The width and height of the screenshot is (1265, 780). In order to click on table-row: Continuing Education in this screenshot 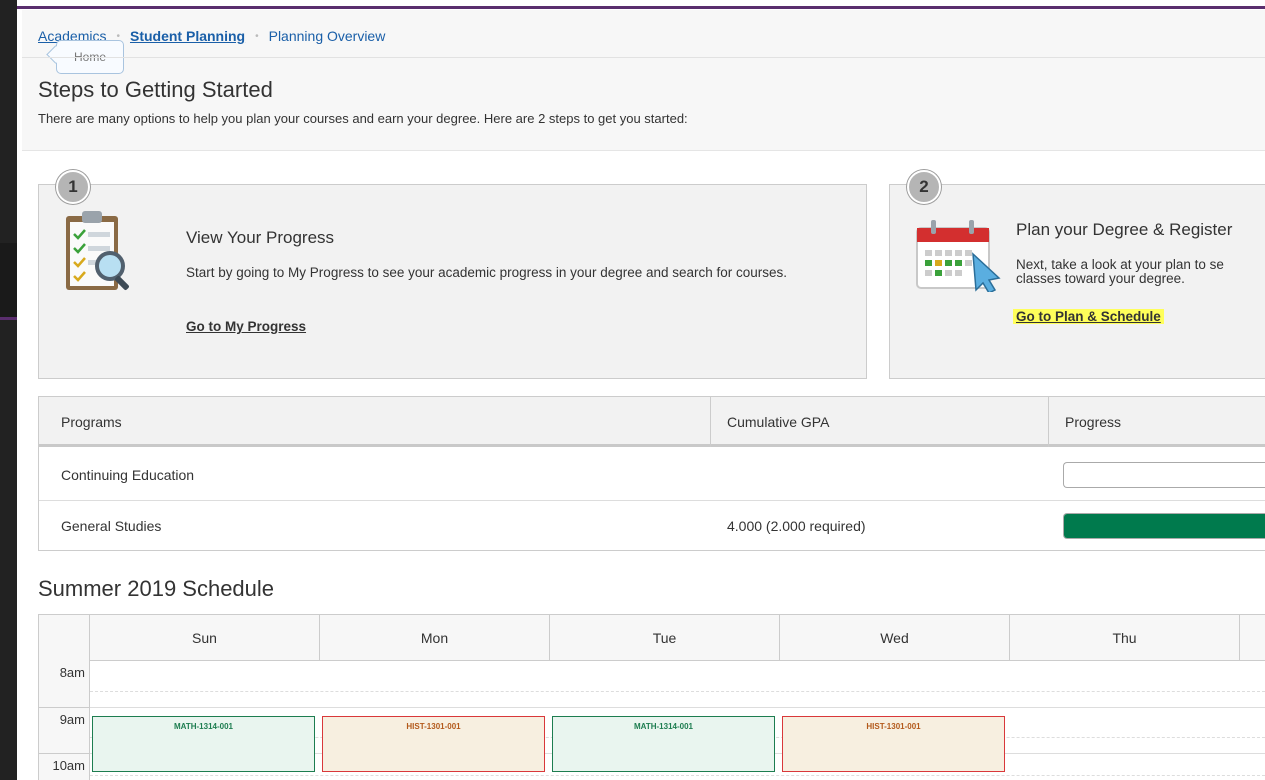, I will do `click(652, 475)`.